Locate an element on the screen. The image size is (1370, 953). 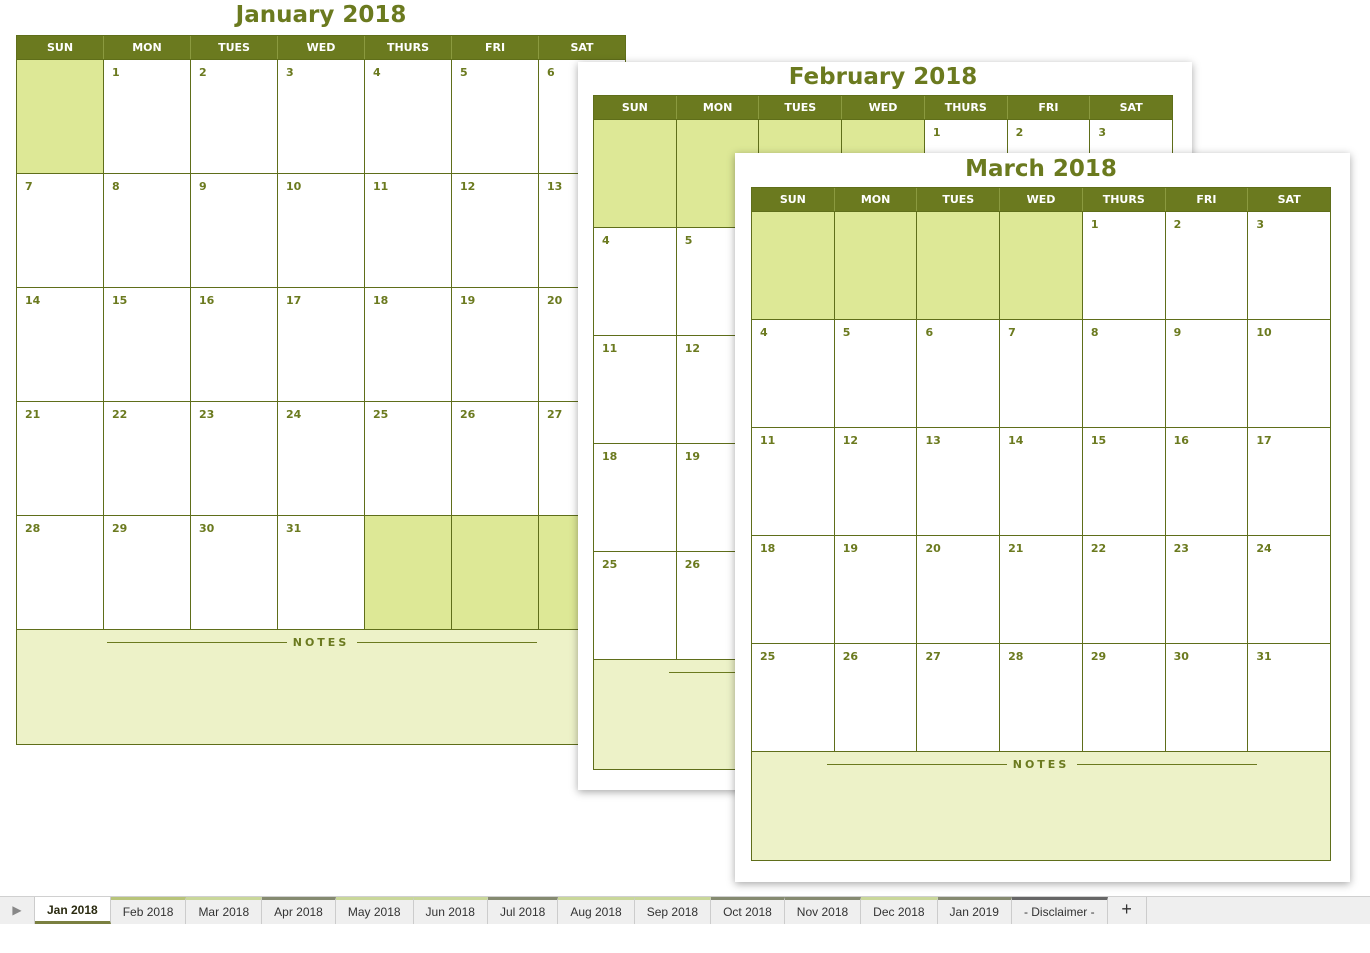
sheet-tab: Jan 2019 is located at coordinates (974, 910).